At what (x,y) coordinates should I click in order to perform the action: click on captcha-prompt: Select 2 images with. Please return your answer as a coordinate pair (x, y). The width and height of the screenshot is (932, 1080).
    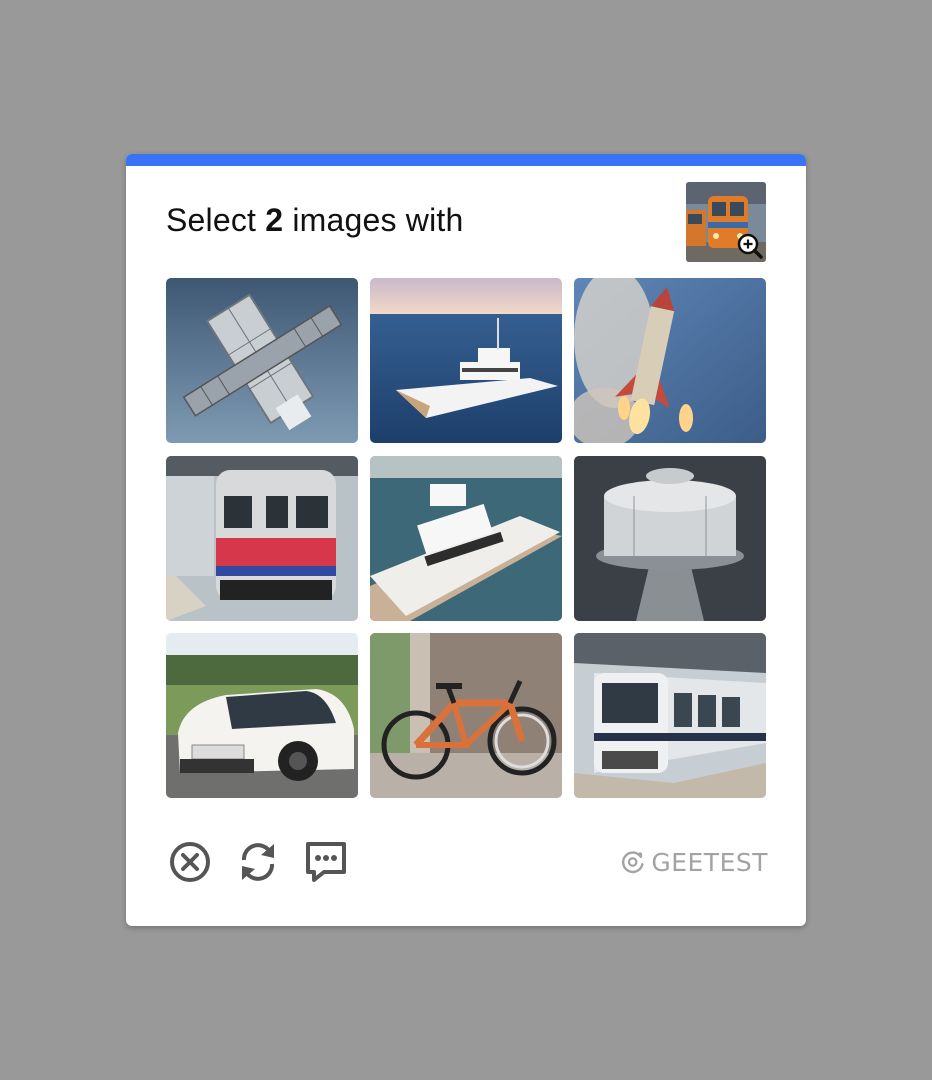
    Looking at the image, I should click on (314, 220).